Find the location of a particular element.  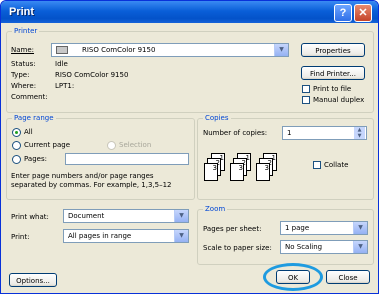

all-radio is located at coordinates (16, 132).